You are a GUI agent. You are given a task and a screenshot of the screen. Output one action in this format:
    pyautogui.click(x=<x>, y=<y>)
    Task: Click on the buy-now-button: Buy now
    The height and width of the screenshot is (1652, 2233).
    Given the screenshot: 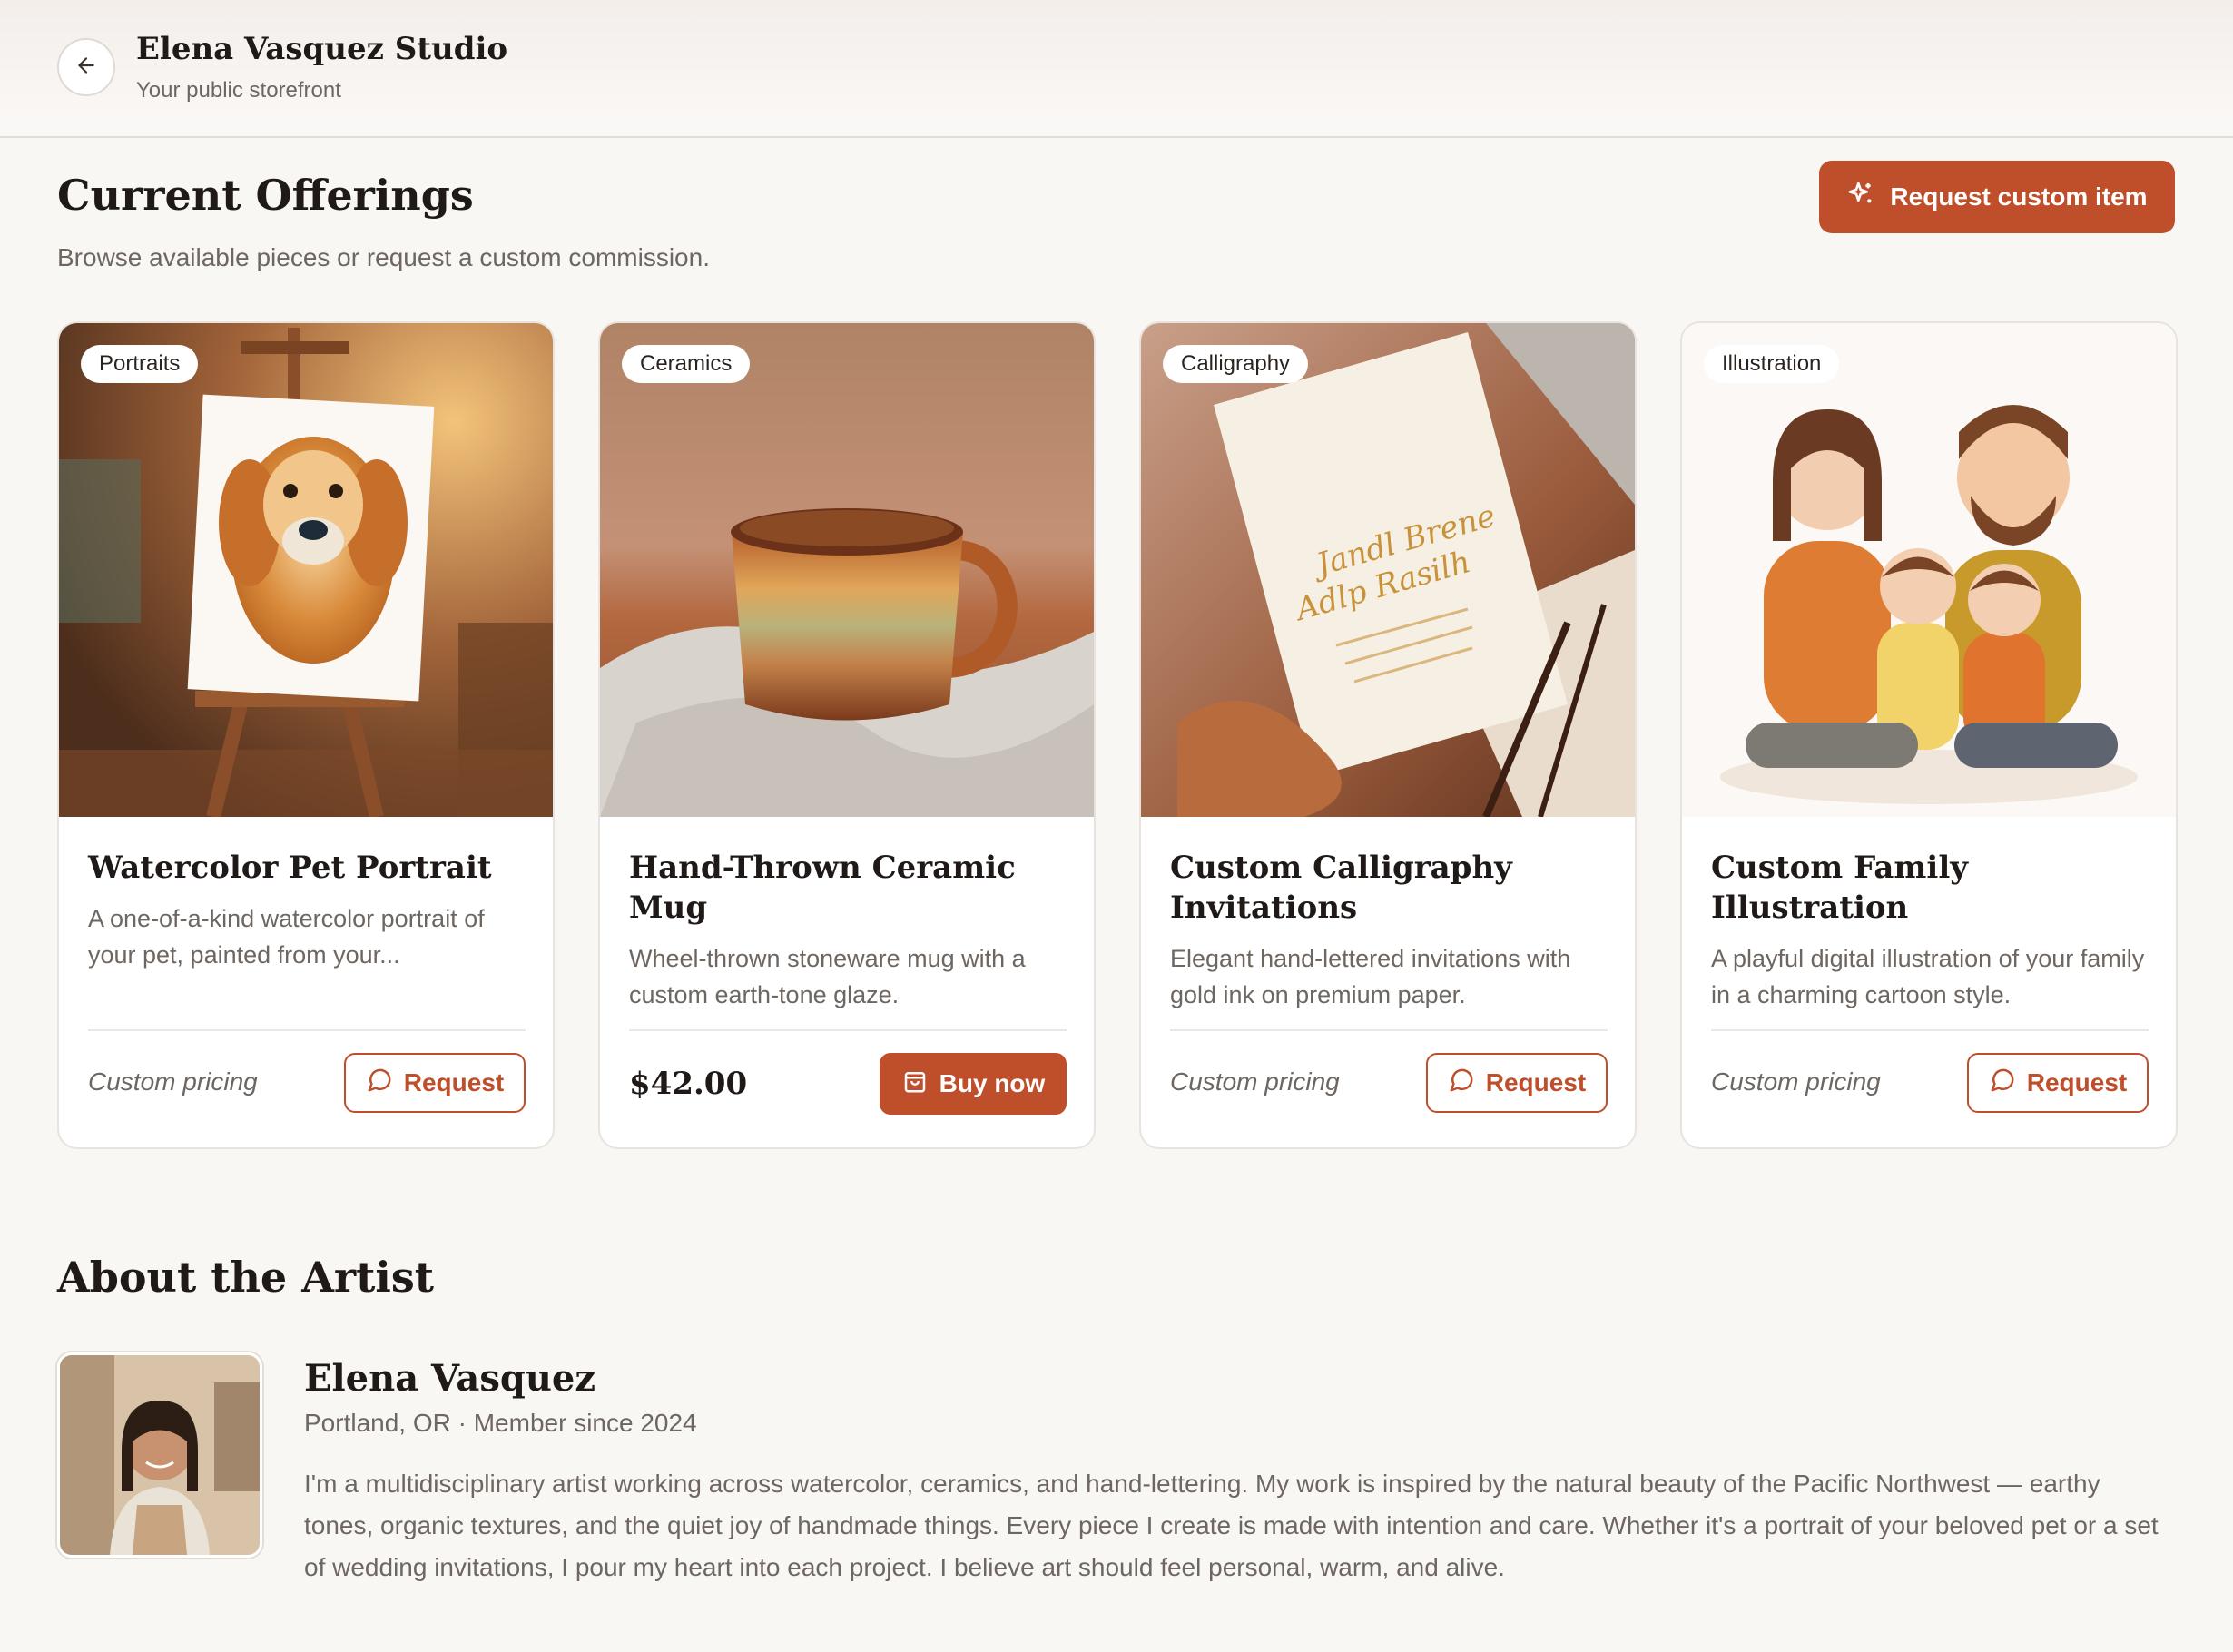 What is the action you would take?
    pyautogui.click(x=973, y=1084)
    